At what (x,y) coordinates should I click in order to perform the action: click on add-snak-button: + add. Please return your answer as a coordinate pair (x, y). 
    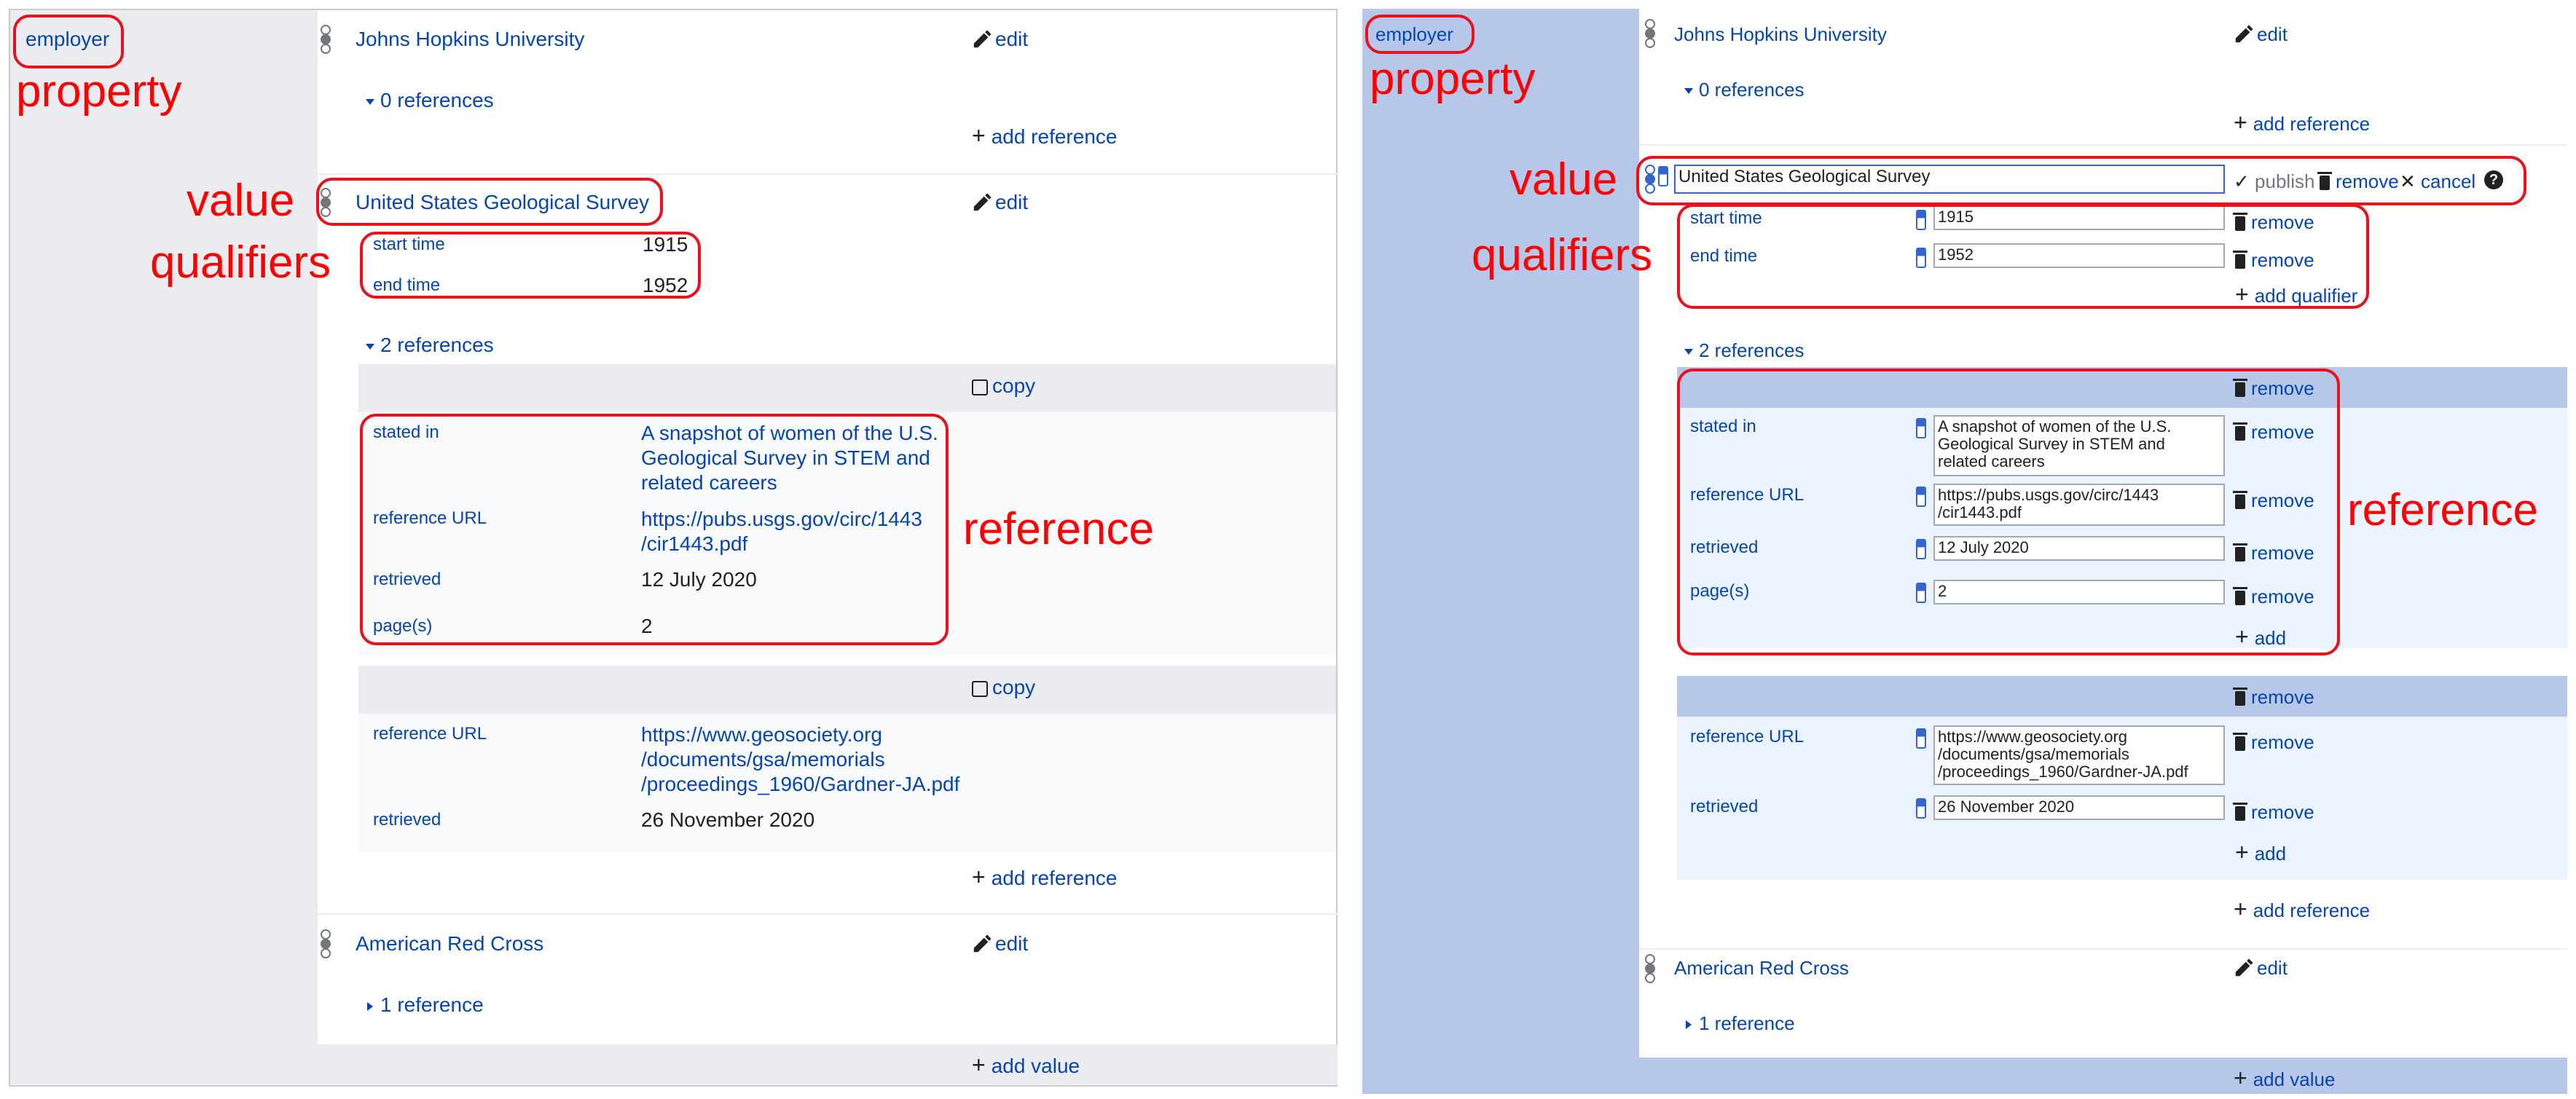
    Looking at the image, I should click on (2260, 852).